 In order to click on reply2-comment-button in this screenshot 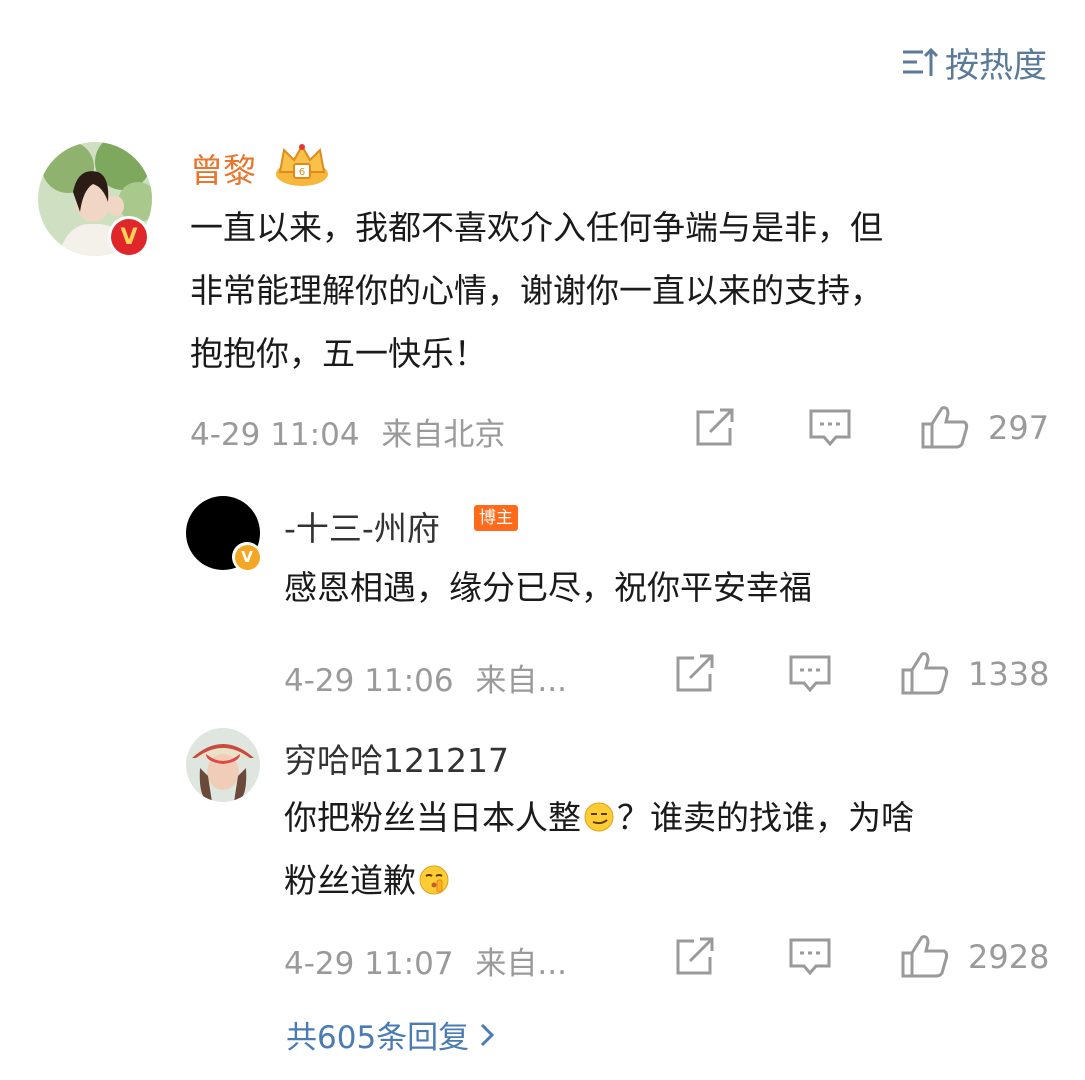, I will do `click(810, 957)`.